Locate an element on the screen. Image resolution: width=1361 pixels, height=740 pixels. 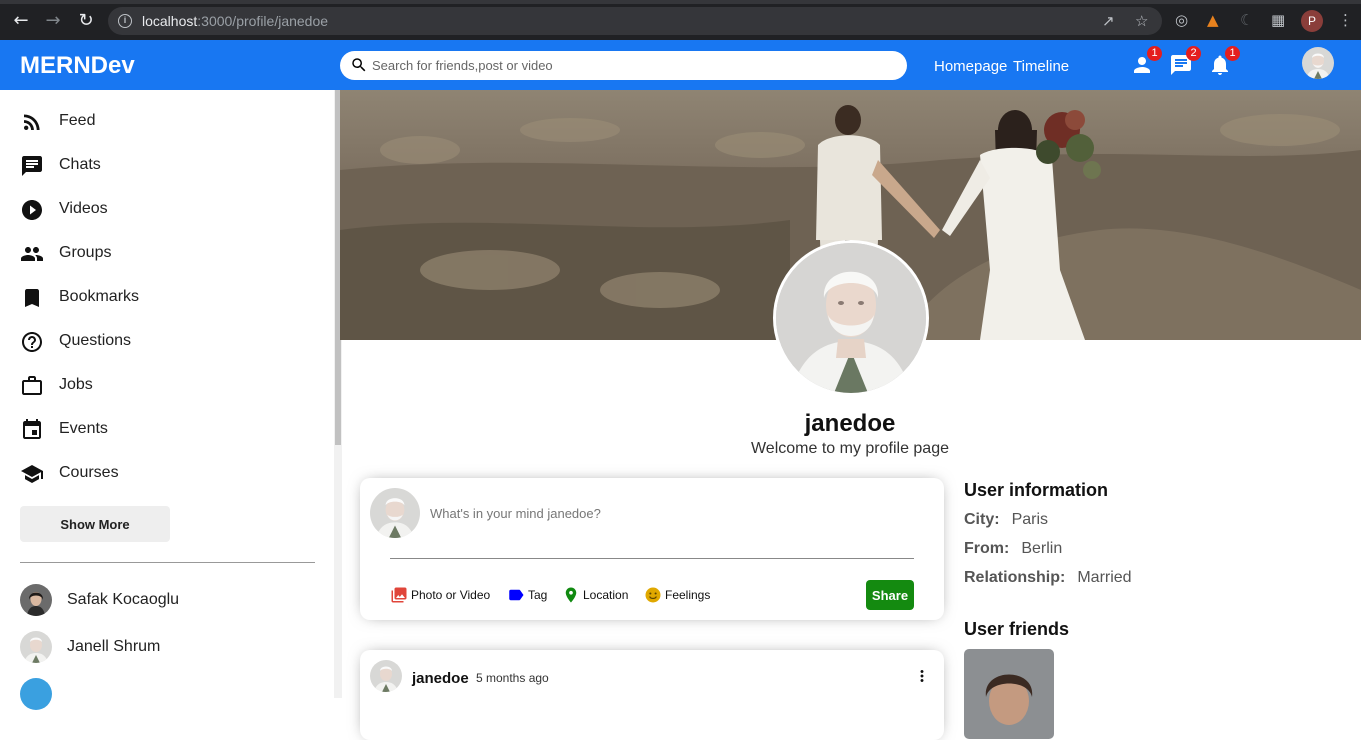
emoji-smile-icon is located at coordinates (653, 595).